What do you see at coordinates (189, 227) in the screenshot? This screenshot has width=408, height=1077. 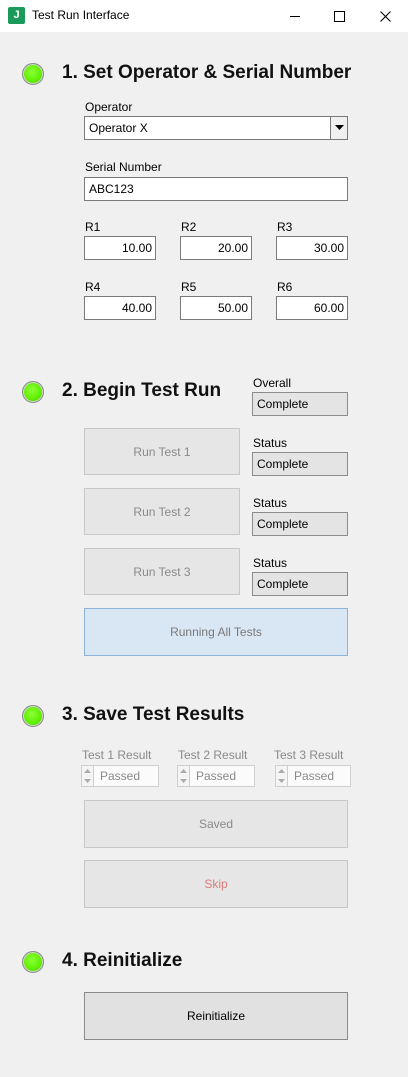 I see `r2-label: R2` at bounding box center [189, 227].